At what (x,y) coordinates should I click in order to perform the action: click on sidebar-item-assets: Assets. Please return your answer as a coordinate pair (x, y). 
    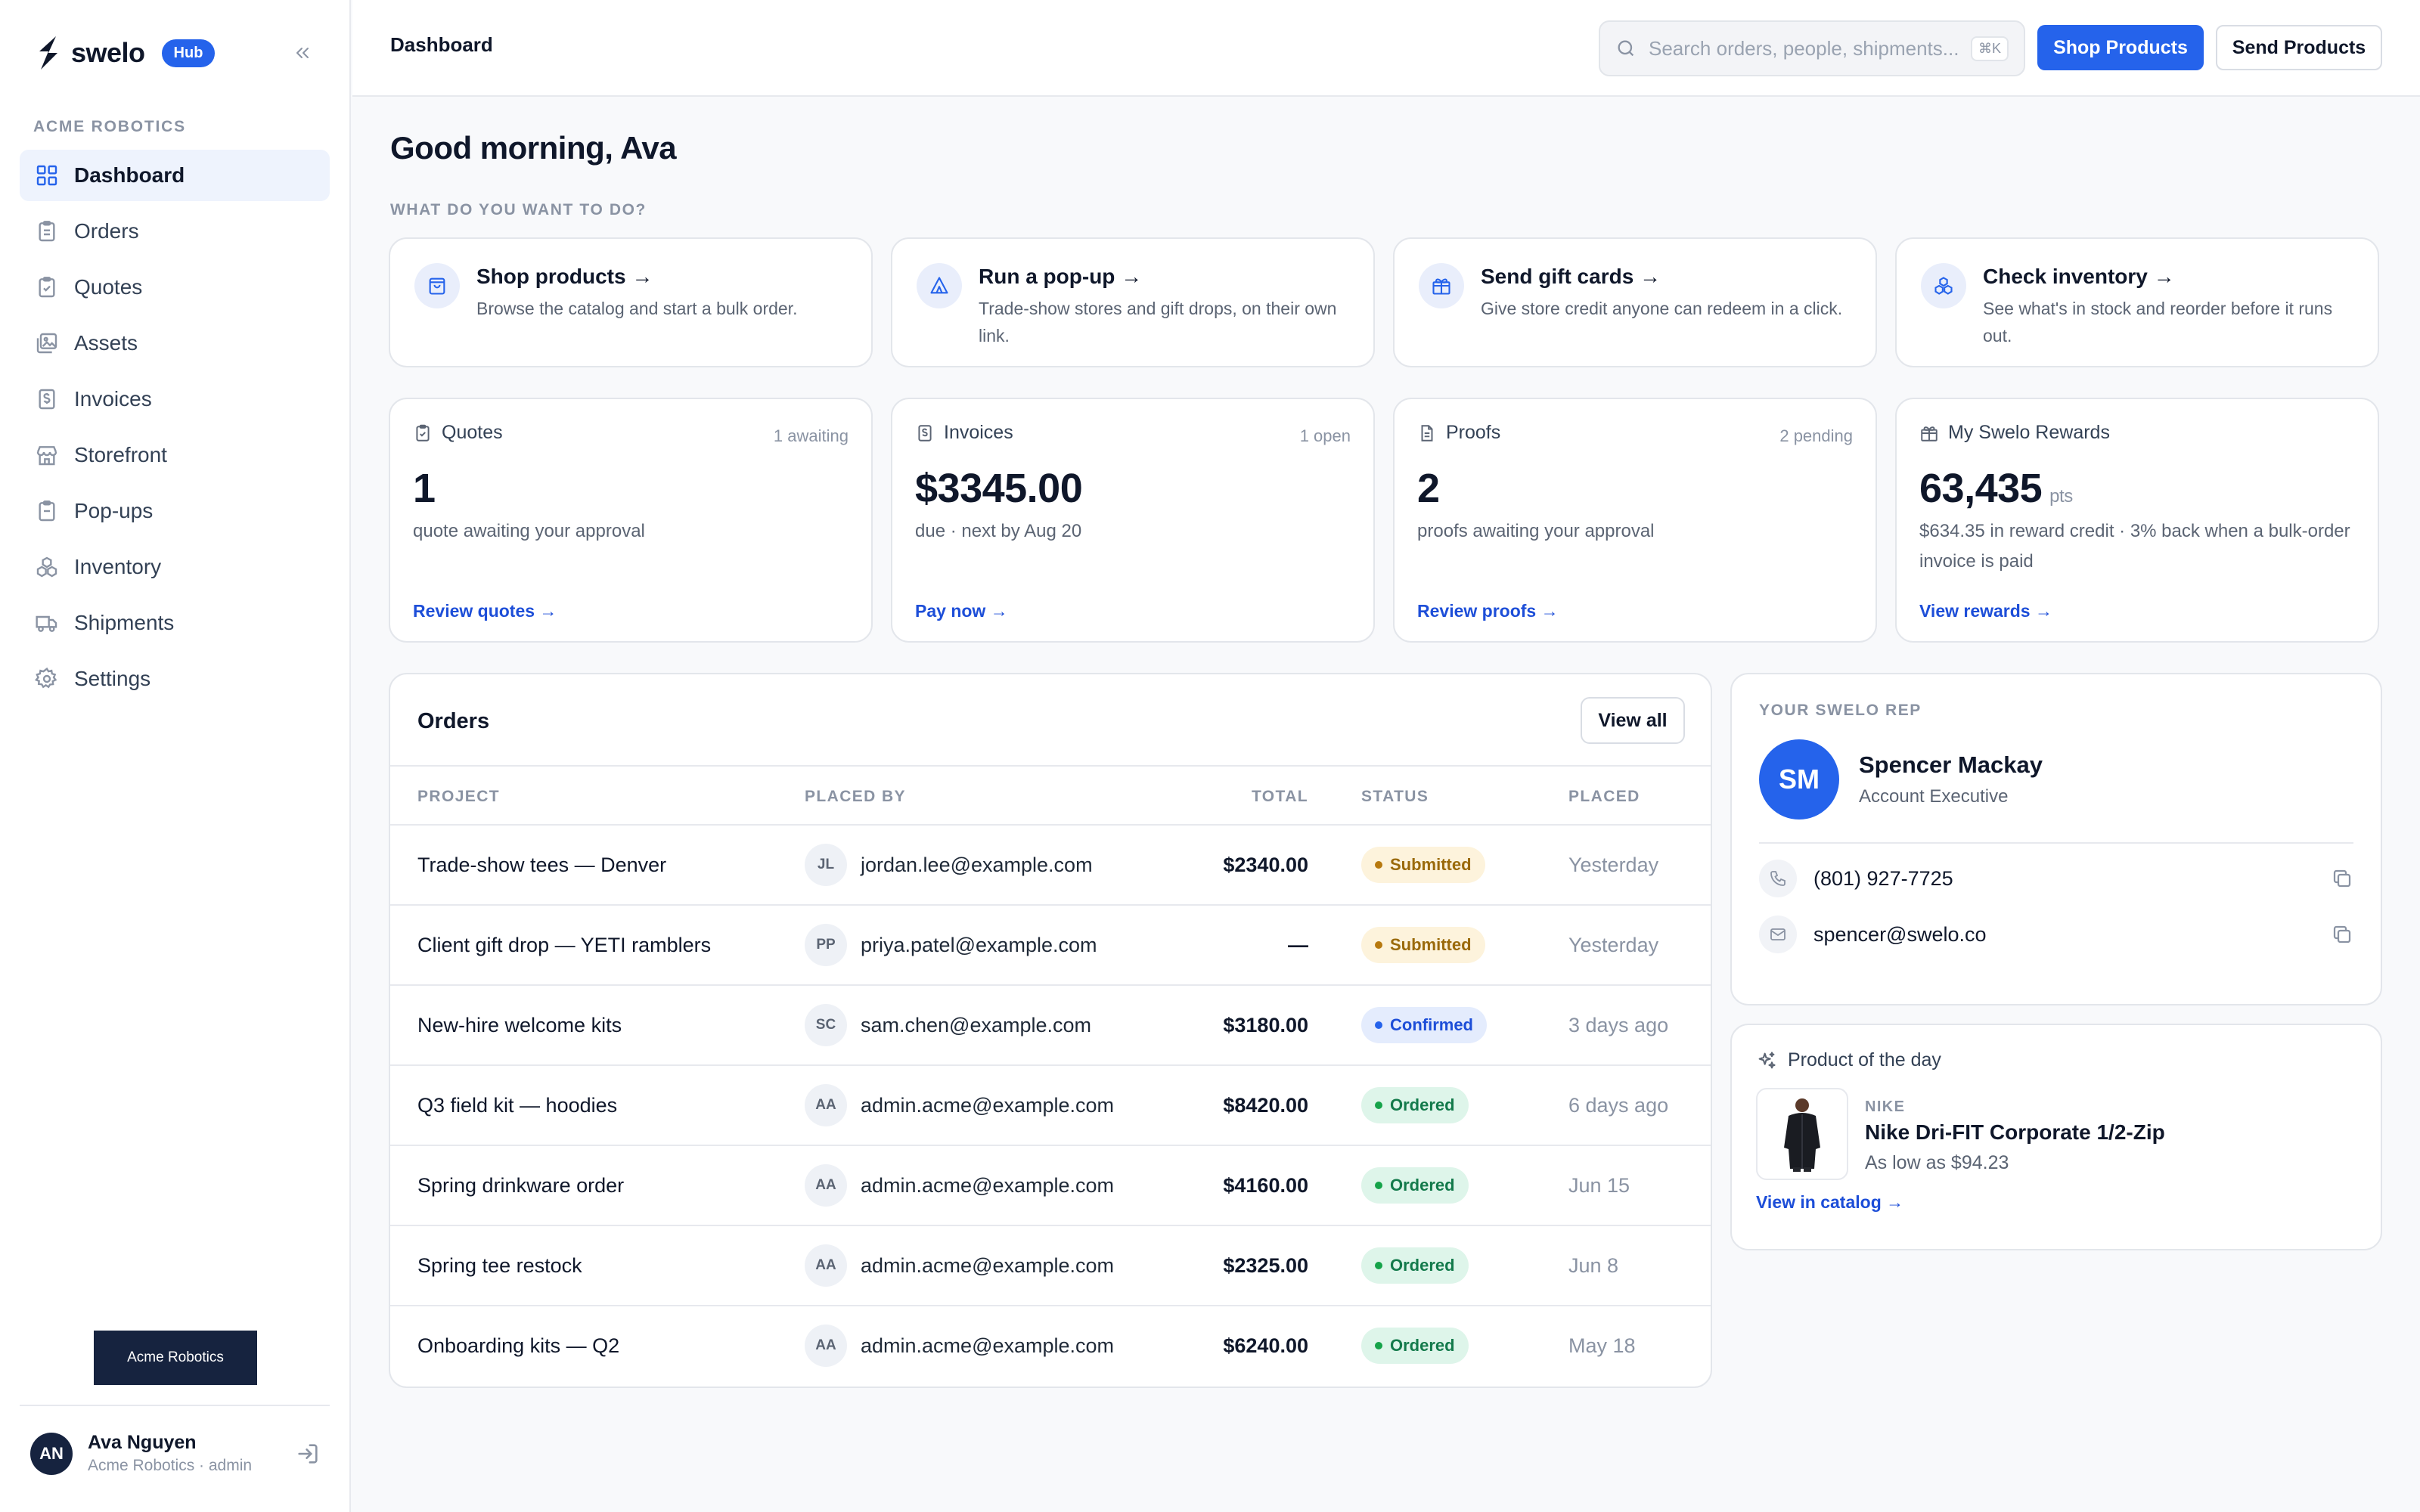
    Looking at the image, I should click on (175, 343).